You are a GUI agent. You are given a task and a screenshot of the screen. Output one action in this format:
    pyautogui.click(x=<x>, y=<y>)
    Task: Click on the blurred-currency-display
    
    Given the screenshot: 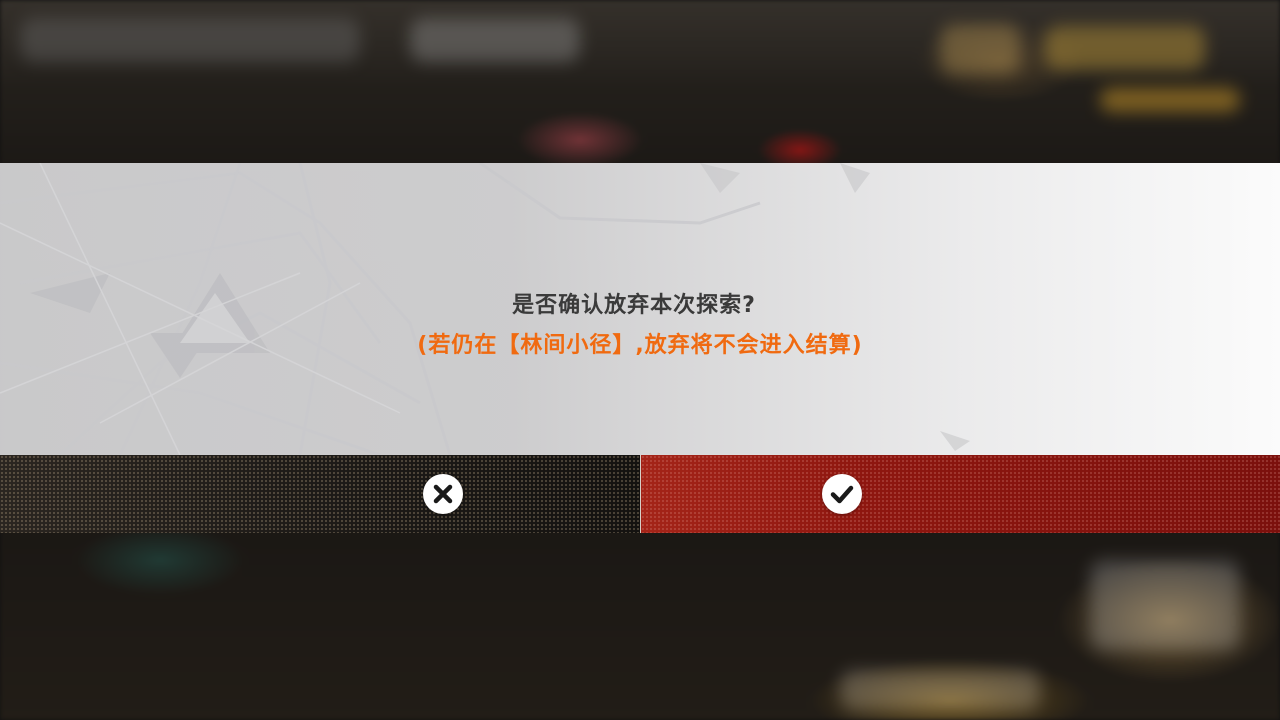 What is the action you would take?
    pyautogui.click(x=1125, y=48)
    